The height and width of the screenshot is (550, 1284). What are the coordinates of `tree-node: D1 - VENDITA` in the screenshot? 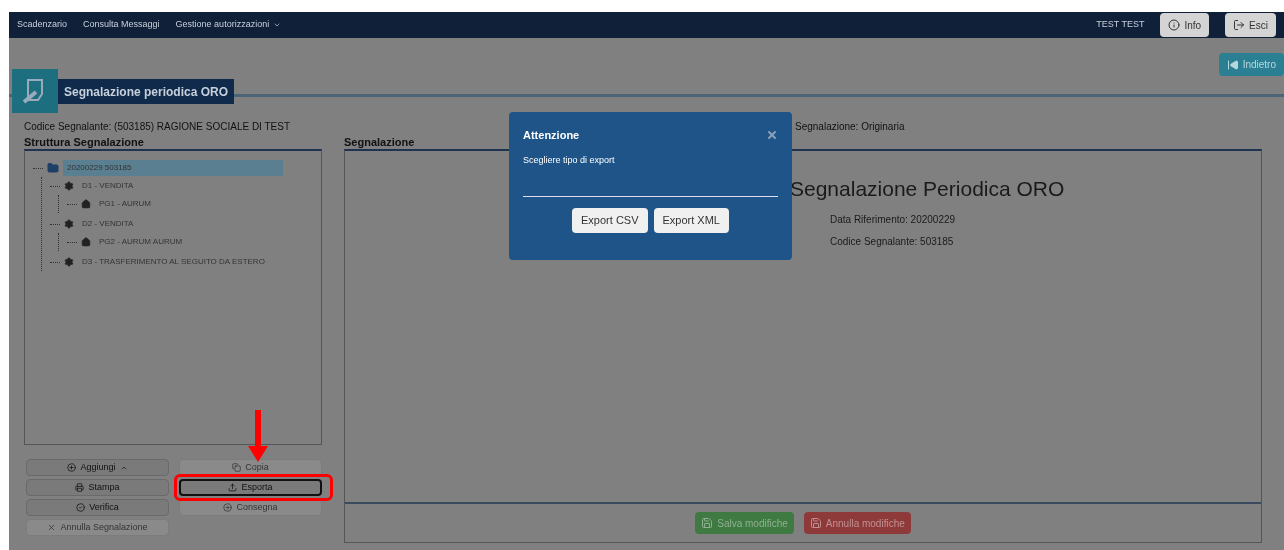 It's located at (108, 186).